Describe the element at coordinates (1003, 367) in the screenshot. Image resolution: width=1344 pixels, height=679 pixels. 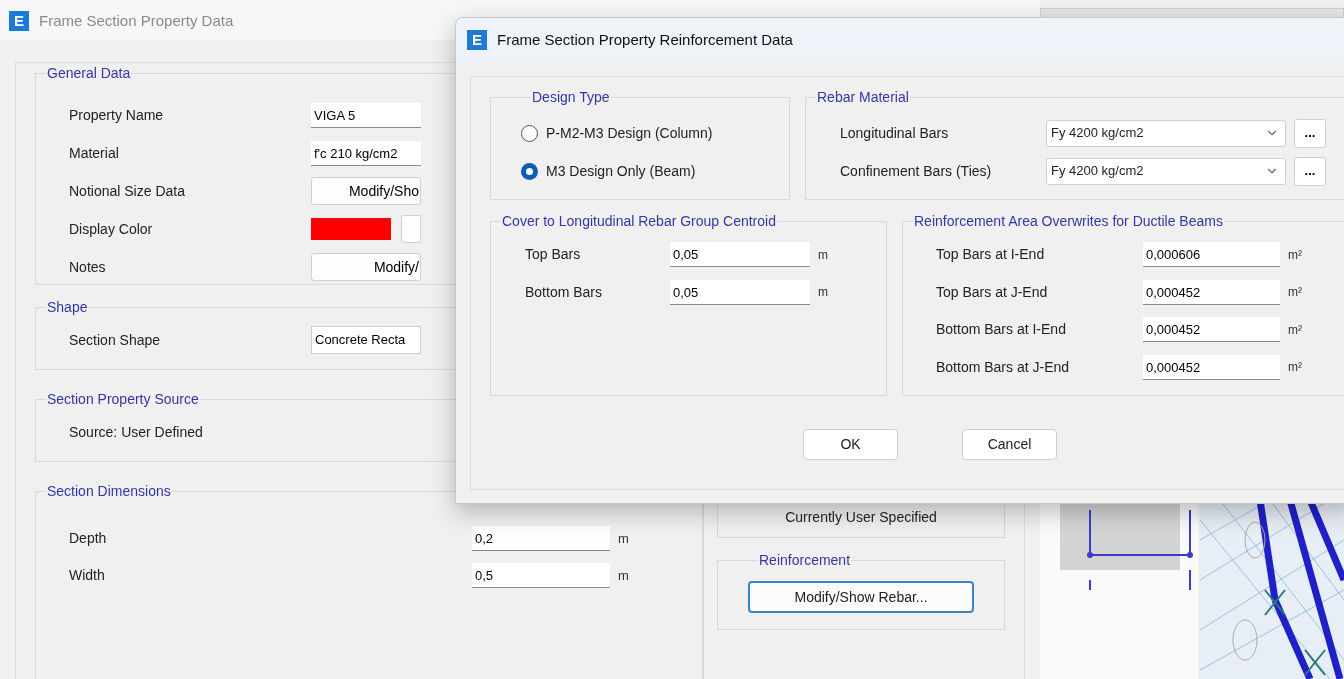
I see `field-label: Bottom Bars at J-End` at that location.